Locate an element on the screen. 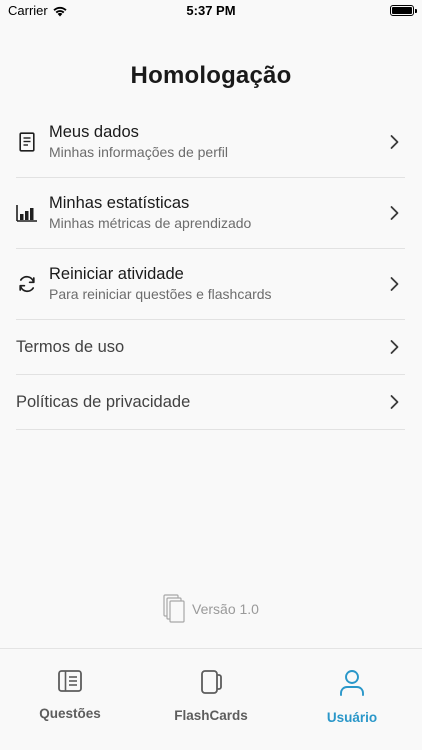  menu-item-title: Reiniciar atividade is located at coordinates (116, 274).